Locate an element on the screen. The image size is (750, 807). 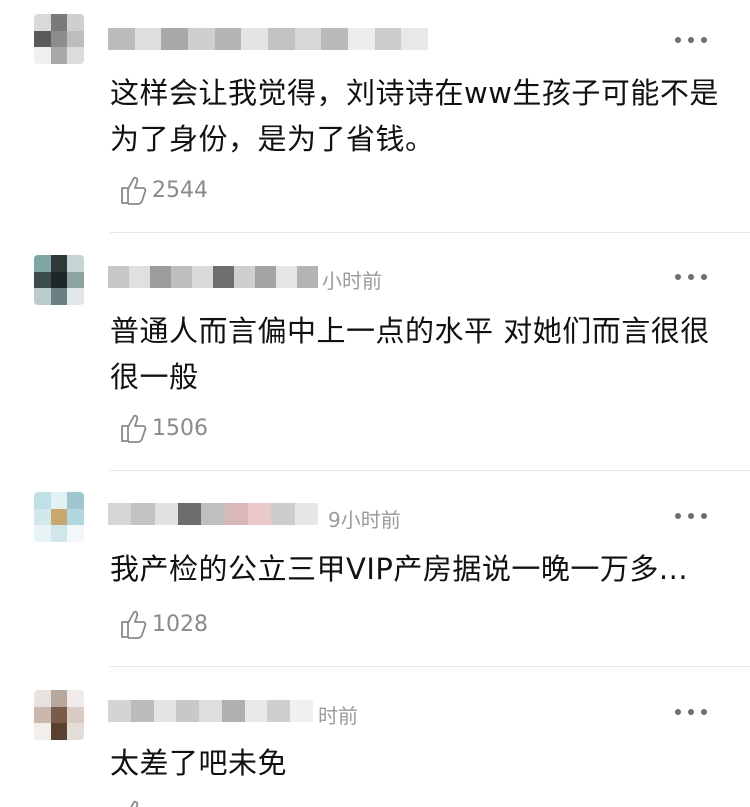
comment-text: 太差了吧未免 is located at coordinates (199, 763).